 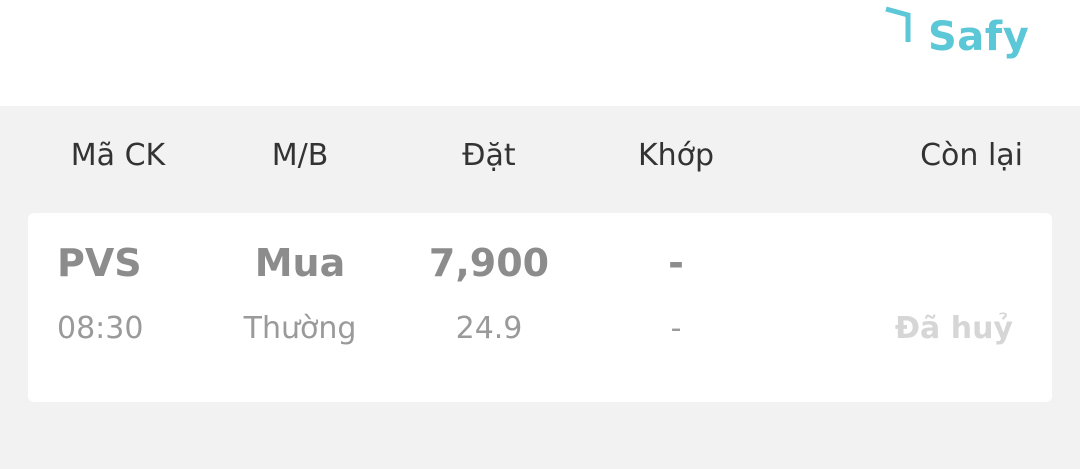 What do you see at coordinates (489, 155) in the screenshot?
I see `column-header-order: Đặt` at bounding box center [489, 155].